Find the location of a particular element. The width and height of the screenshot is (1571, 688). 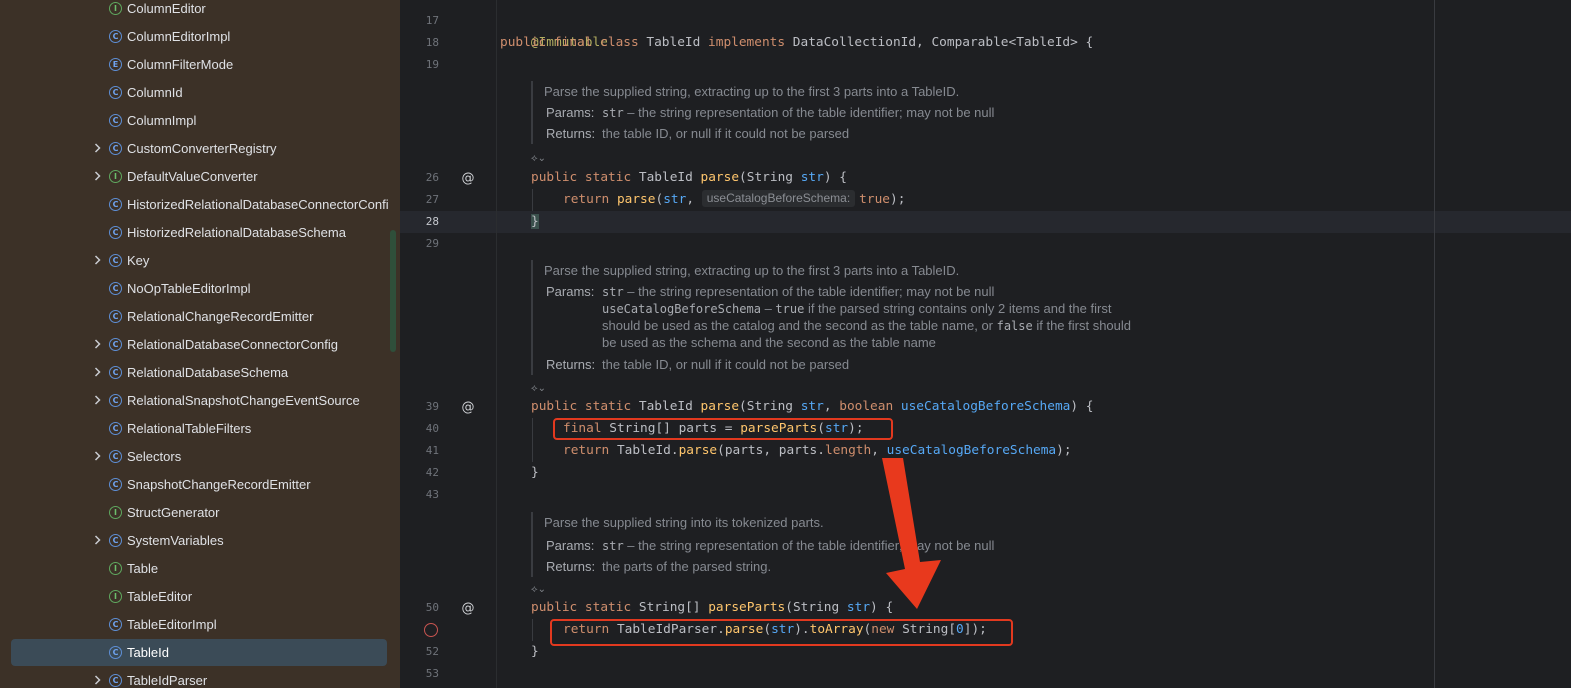

tree-item-label: CustomConverterRegistry is located at coordinates (202, 148).